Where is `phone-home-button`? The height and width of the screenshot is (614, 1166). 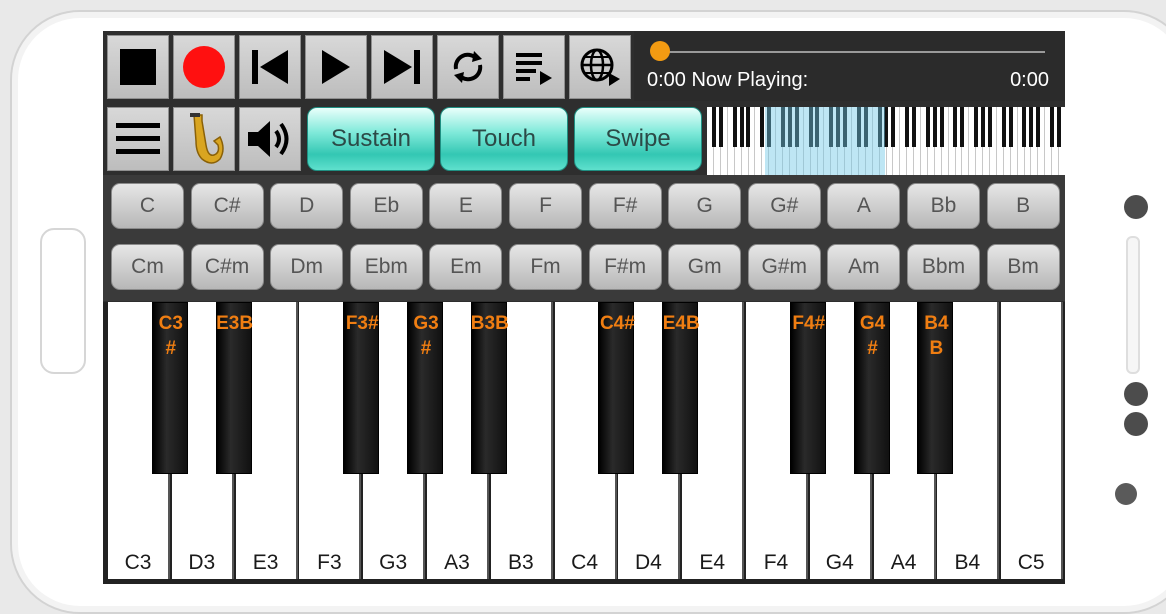 phone-home-button is located at coordinates (63, 301).